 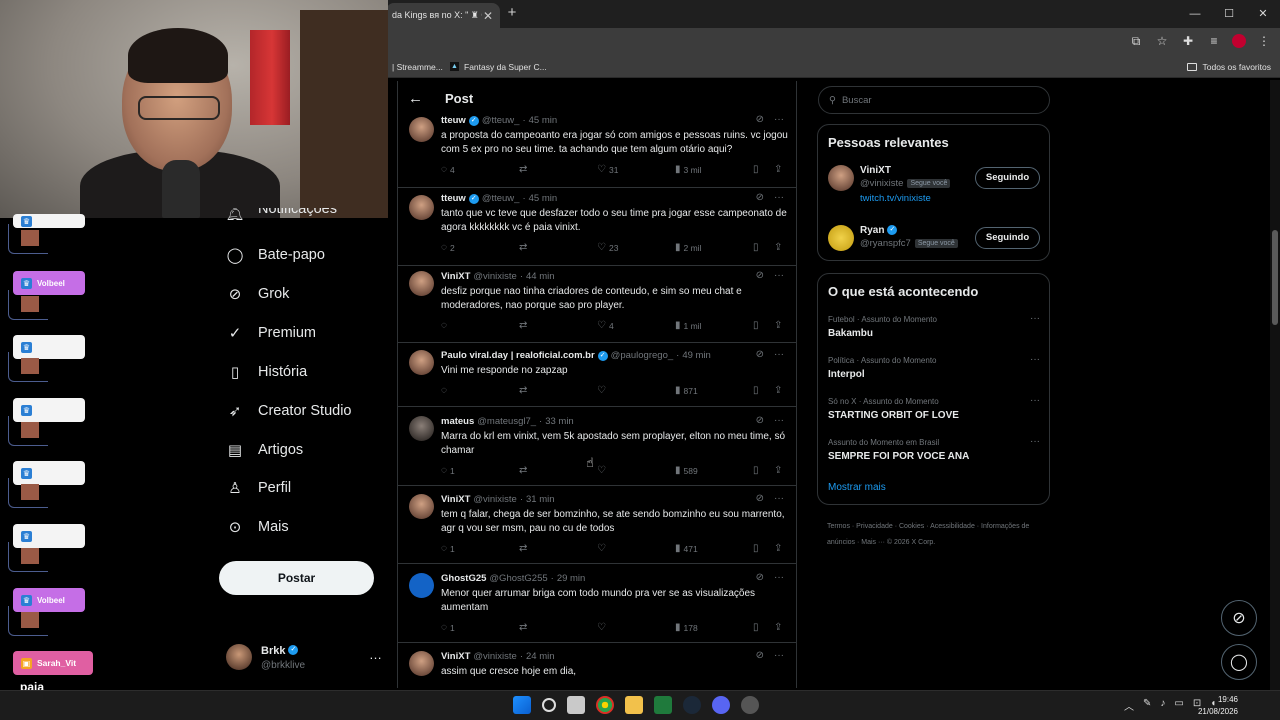 I want to click on grok-icon: ⊘, so click(x=760, y=197).